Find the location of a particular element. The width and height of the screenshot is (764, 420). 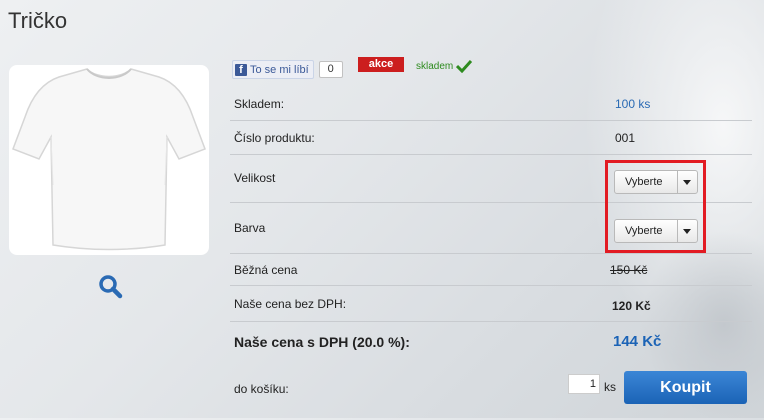

regular-price-value: 150 Kč is located at coordinates (629, 270).